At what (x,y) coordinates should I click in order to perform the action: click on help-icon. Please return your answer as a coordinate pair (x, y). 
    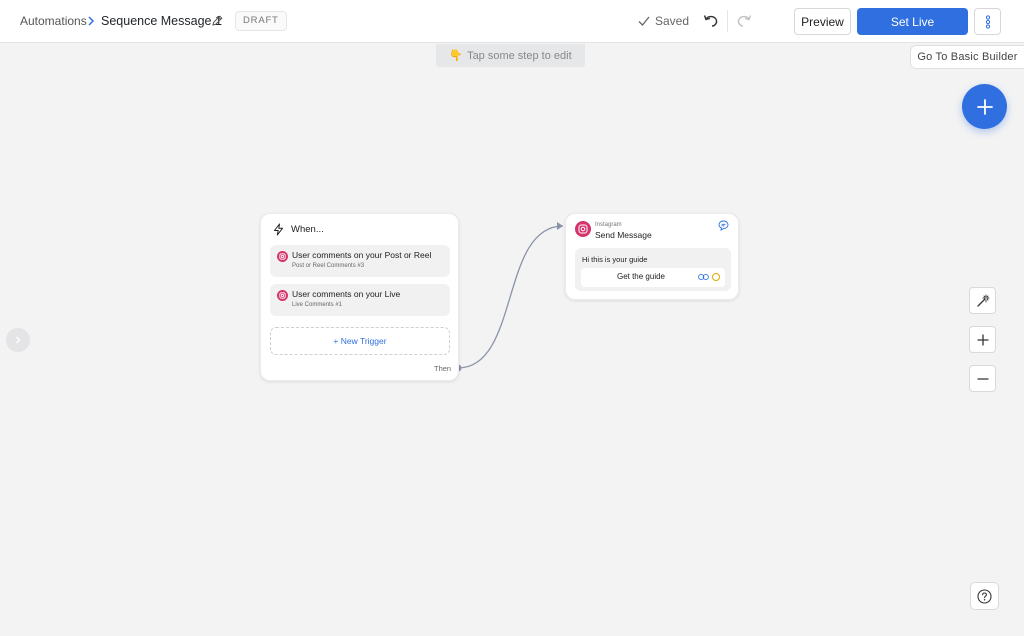
    Looking at the image, I should click on (984, 596).